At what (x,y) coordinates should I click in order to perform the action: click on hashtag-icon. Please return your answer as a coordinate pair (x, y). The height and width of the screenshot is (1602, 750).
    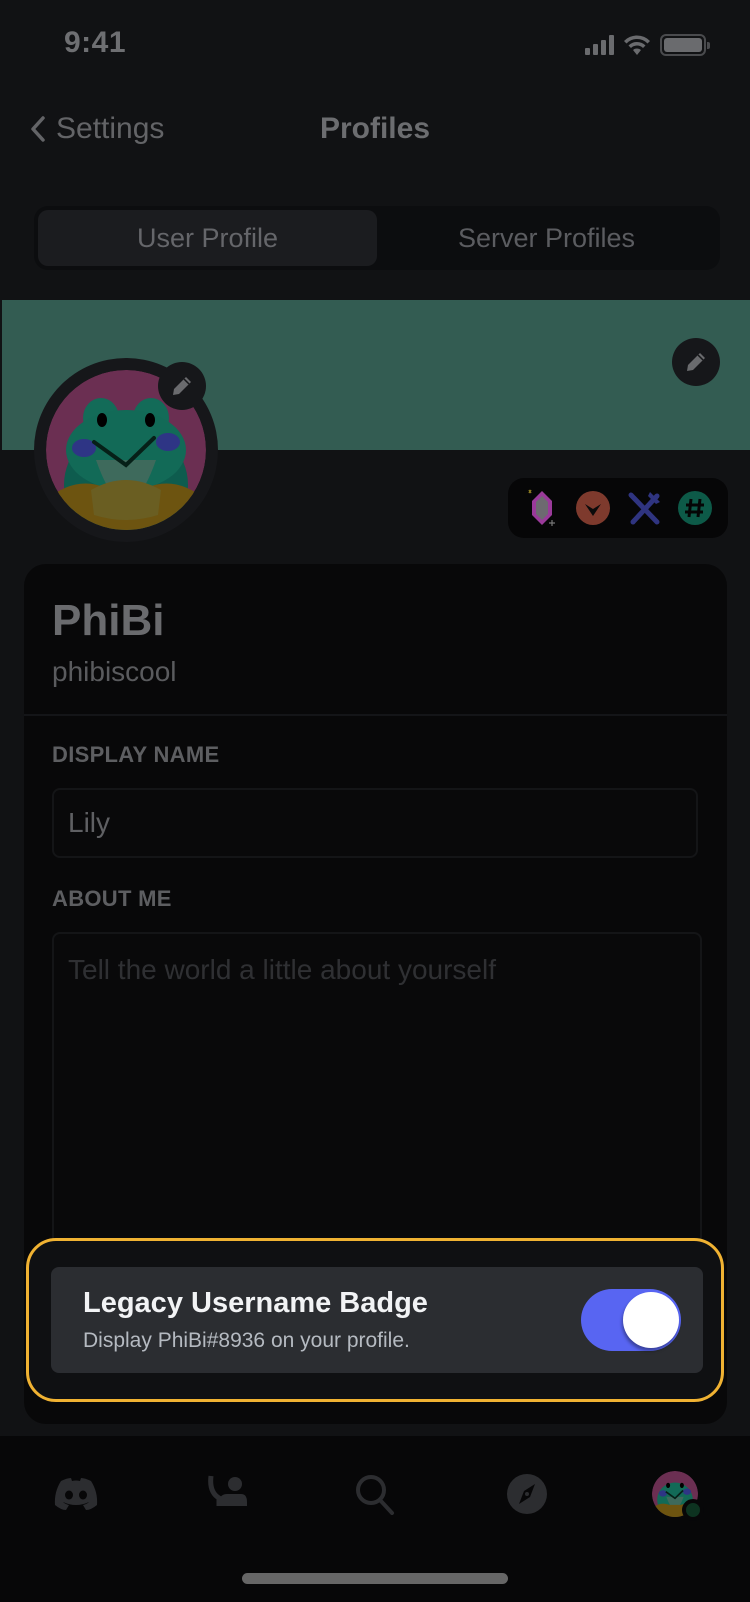
    Looking at the image, I should click on (694, 508).